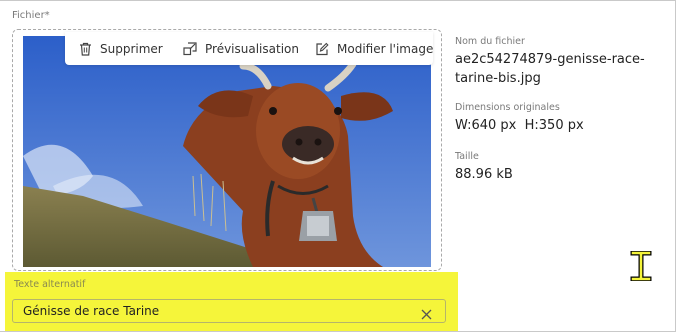  I want to click on alt-text-section: Texte alternatif, so click(231, 301).